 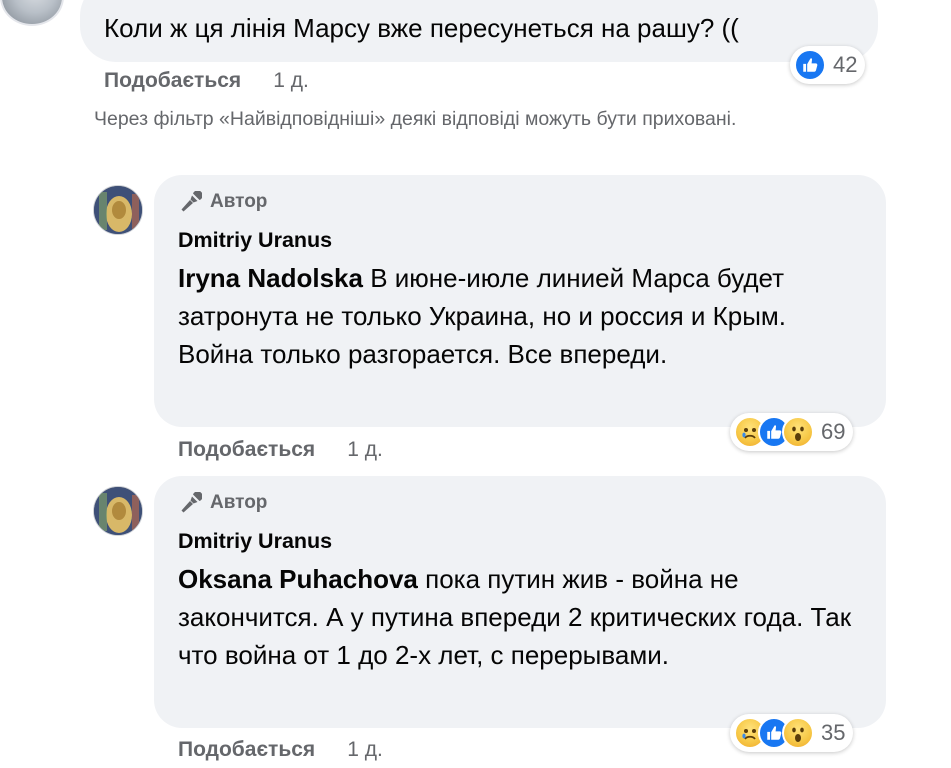 I want to click on like-icon, so click(x=810, y=65).